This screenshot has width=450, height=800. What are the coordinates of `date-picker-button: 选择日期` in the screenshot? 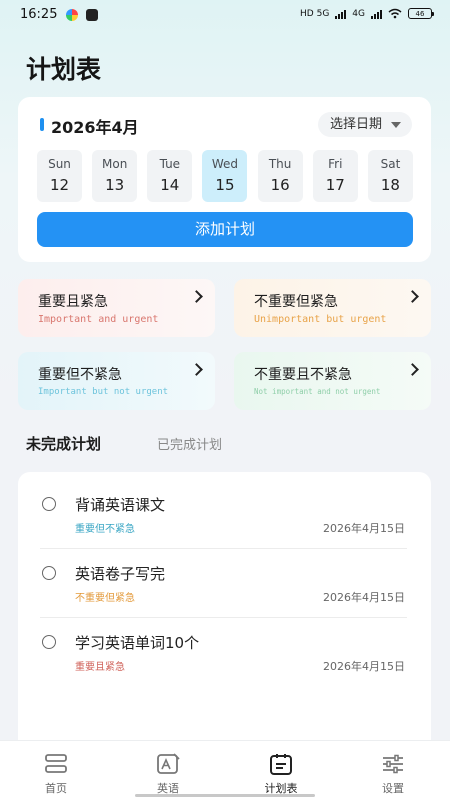 It's located at (364, 124).